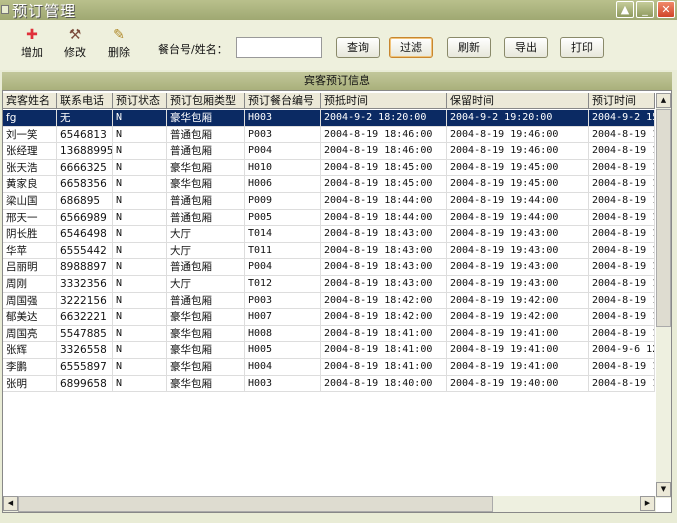 The height and width of the screenshot is (523, 677). What do you see at coordinates (384, 301) in the screenshot?
I see `table-cell: 2004-8-19 18:42:00` at bounding box center [384, 301].